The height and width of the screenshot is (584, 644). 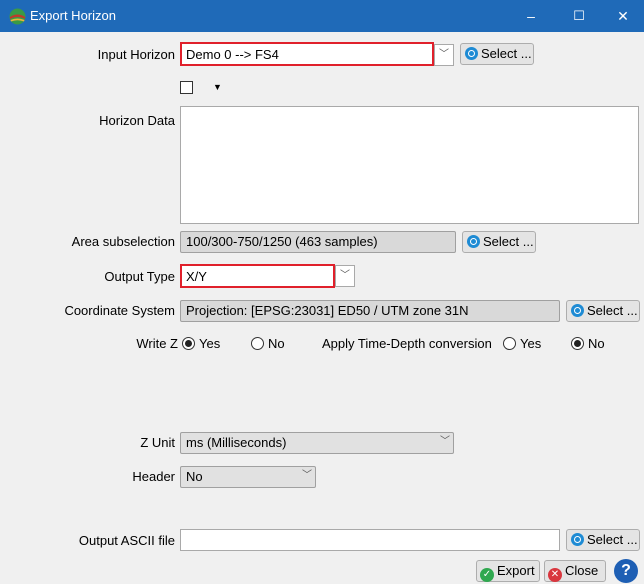 I want to click on z-unit-combo: ms (Milliseconds) ﹀, so click(x=317, y=443).